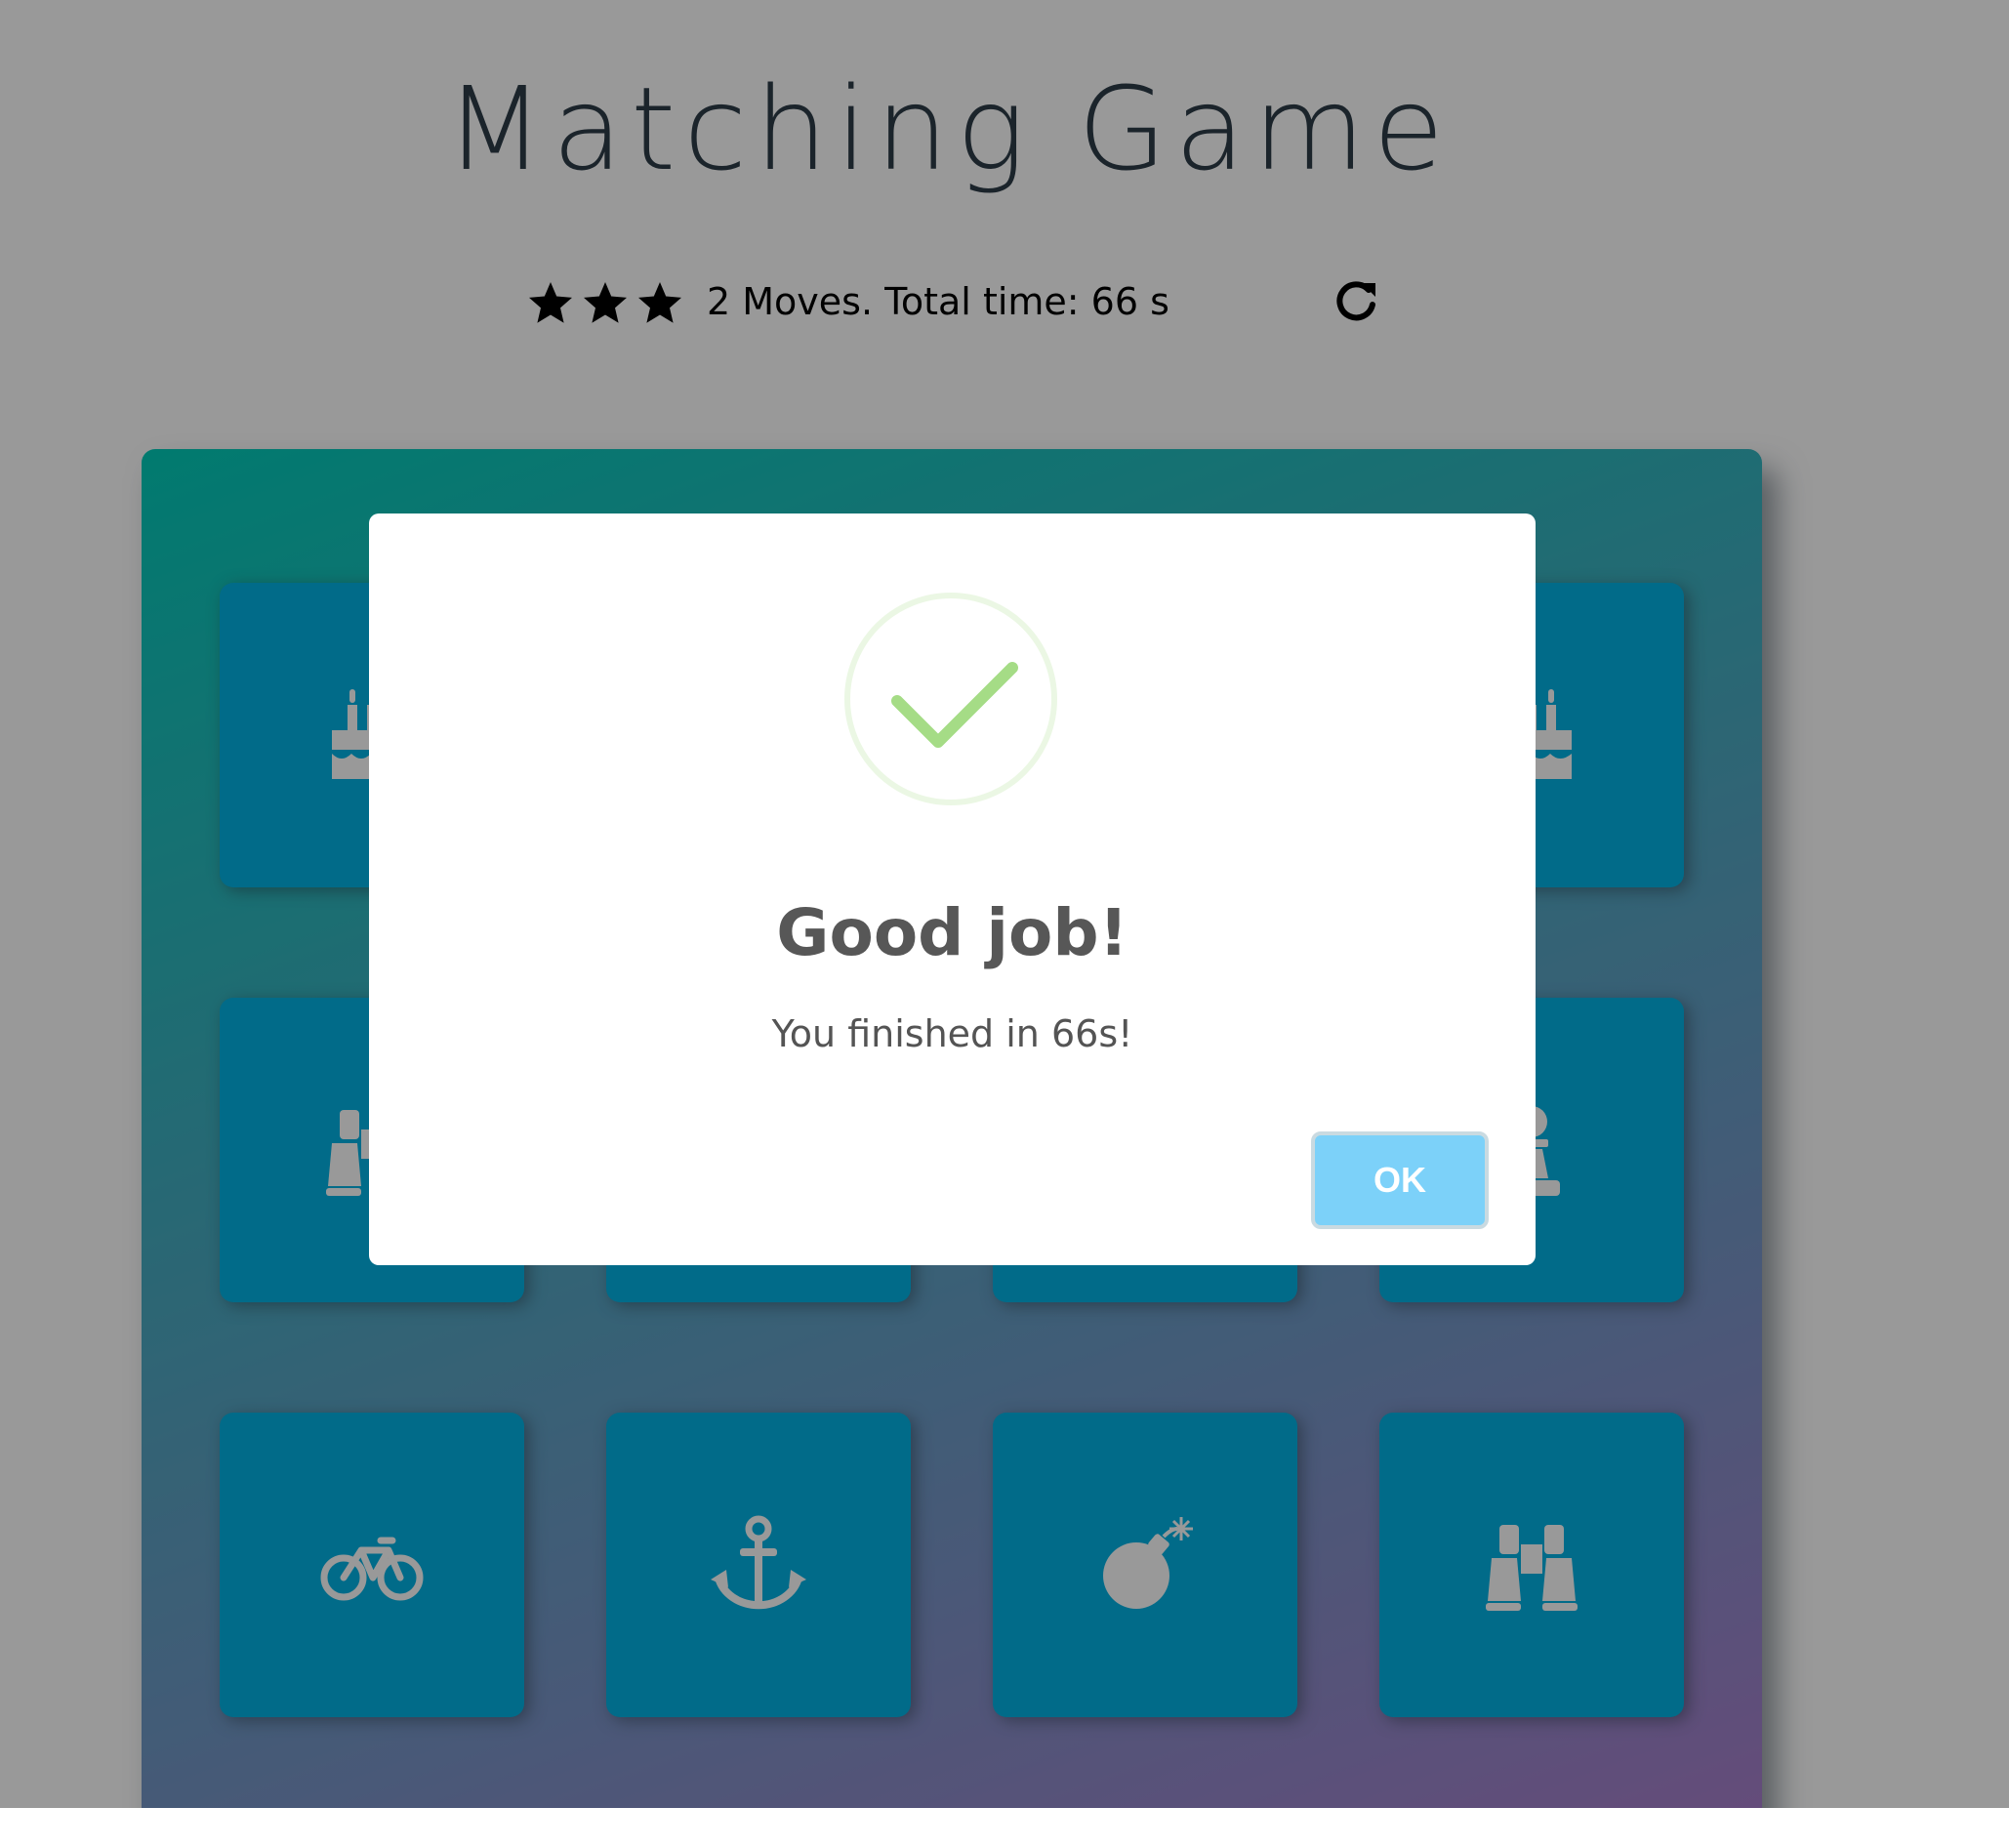  Describe the element at coordinates (952, 932) in the screenshot. I see `dialog-title: Good job!` at that location.